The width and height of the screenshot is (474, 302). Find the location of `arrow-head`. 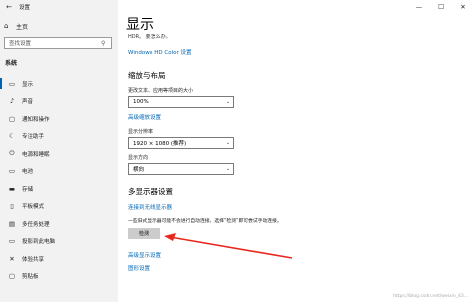

arrow-head is located at coordinates (170, 237).